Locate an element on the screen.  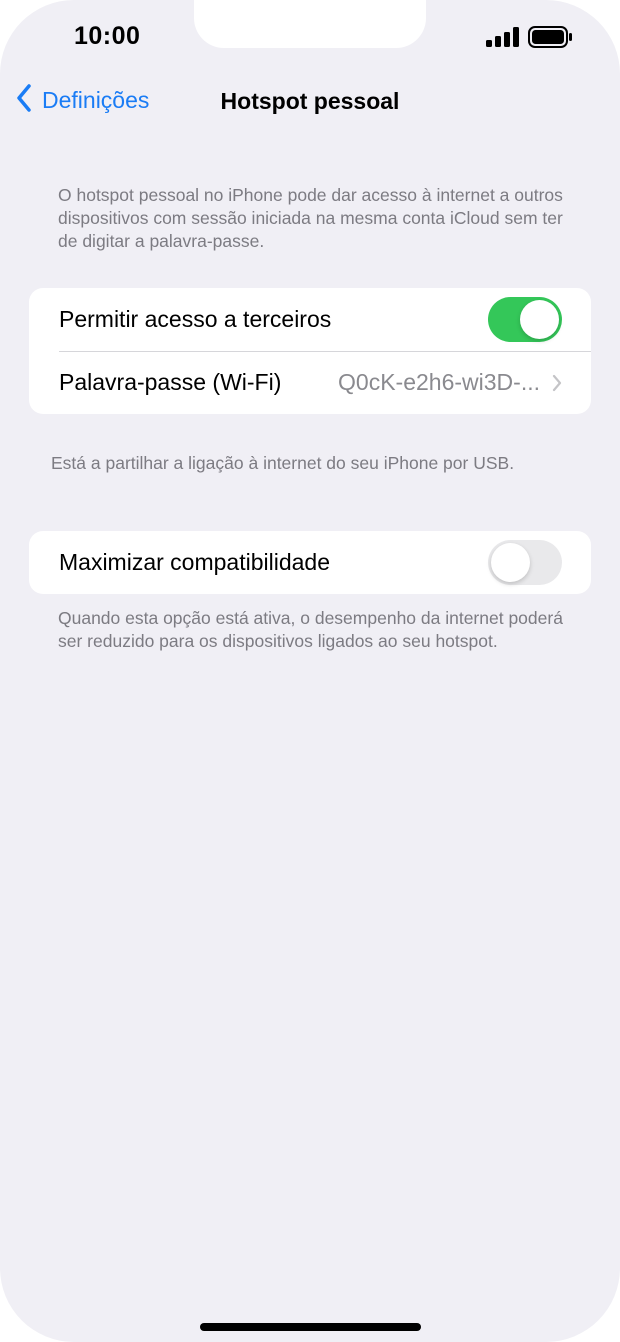
maximize-compatibility-label: Maximizar compatibilidade is located at coordinates (194, 562).